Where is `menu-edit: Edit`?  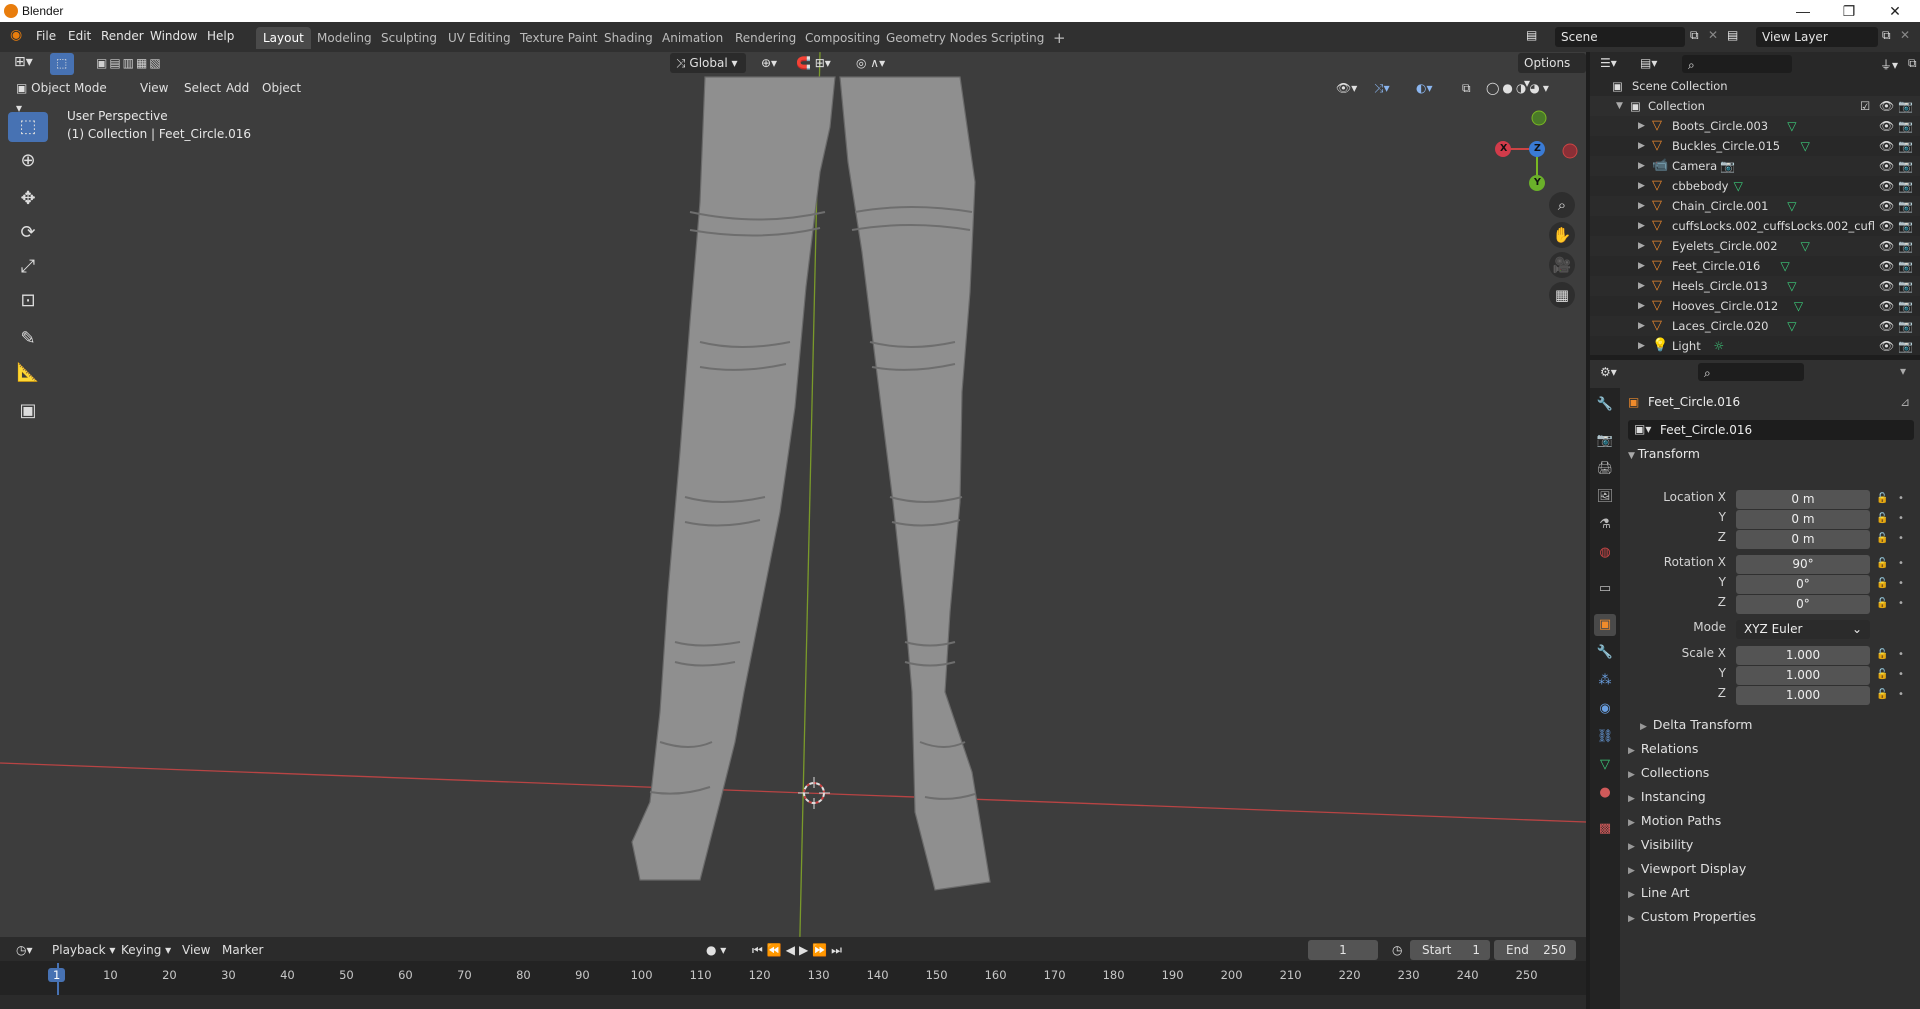 menu-edit: Edit is located at coordinates (79, 36).